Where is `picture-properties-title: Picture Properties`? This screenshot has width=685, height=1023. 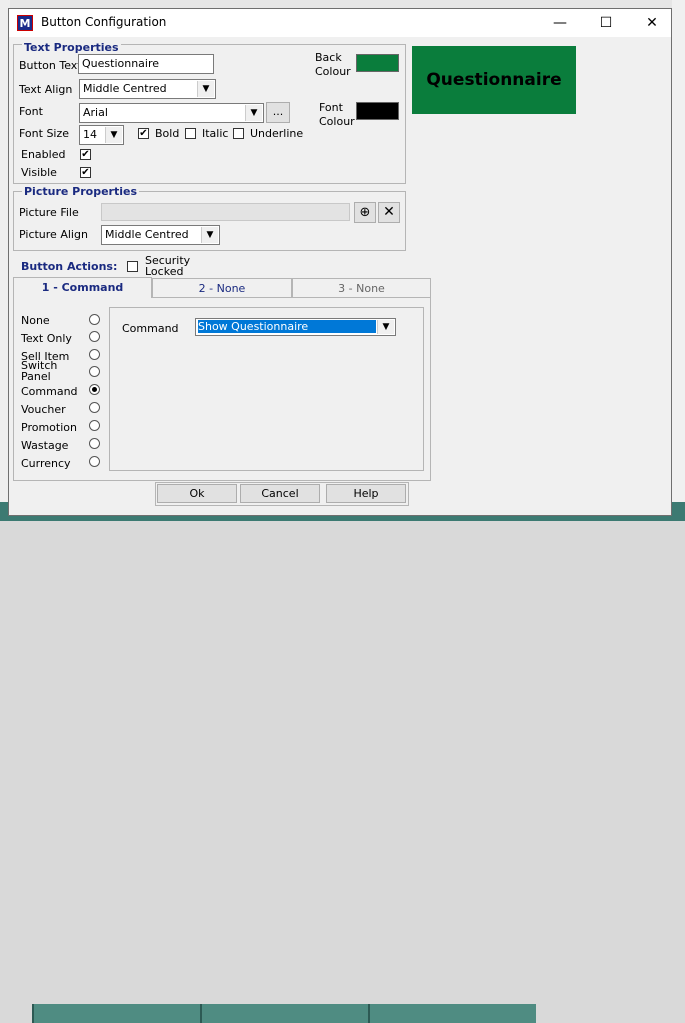 picture-properties-title: Picture Properties is located at coordinates (80, 191).